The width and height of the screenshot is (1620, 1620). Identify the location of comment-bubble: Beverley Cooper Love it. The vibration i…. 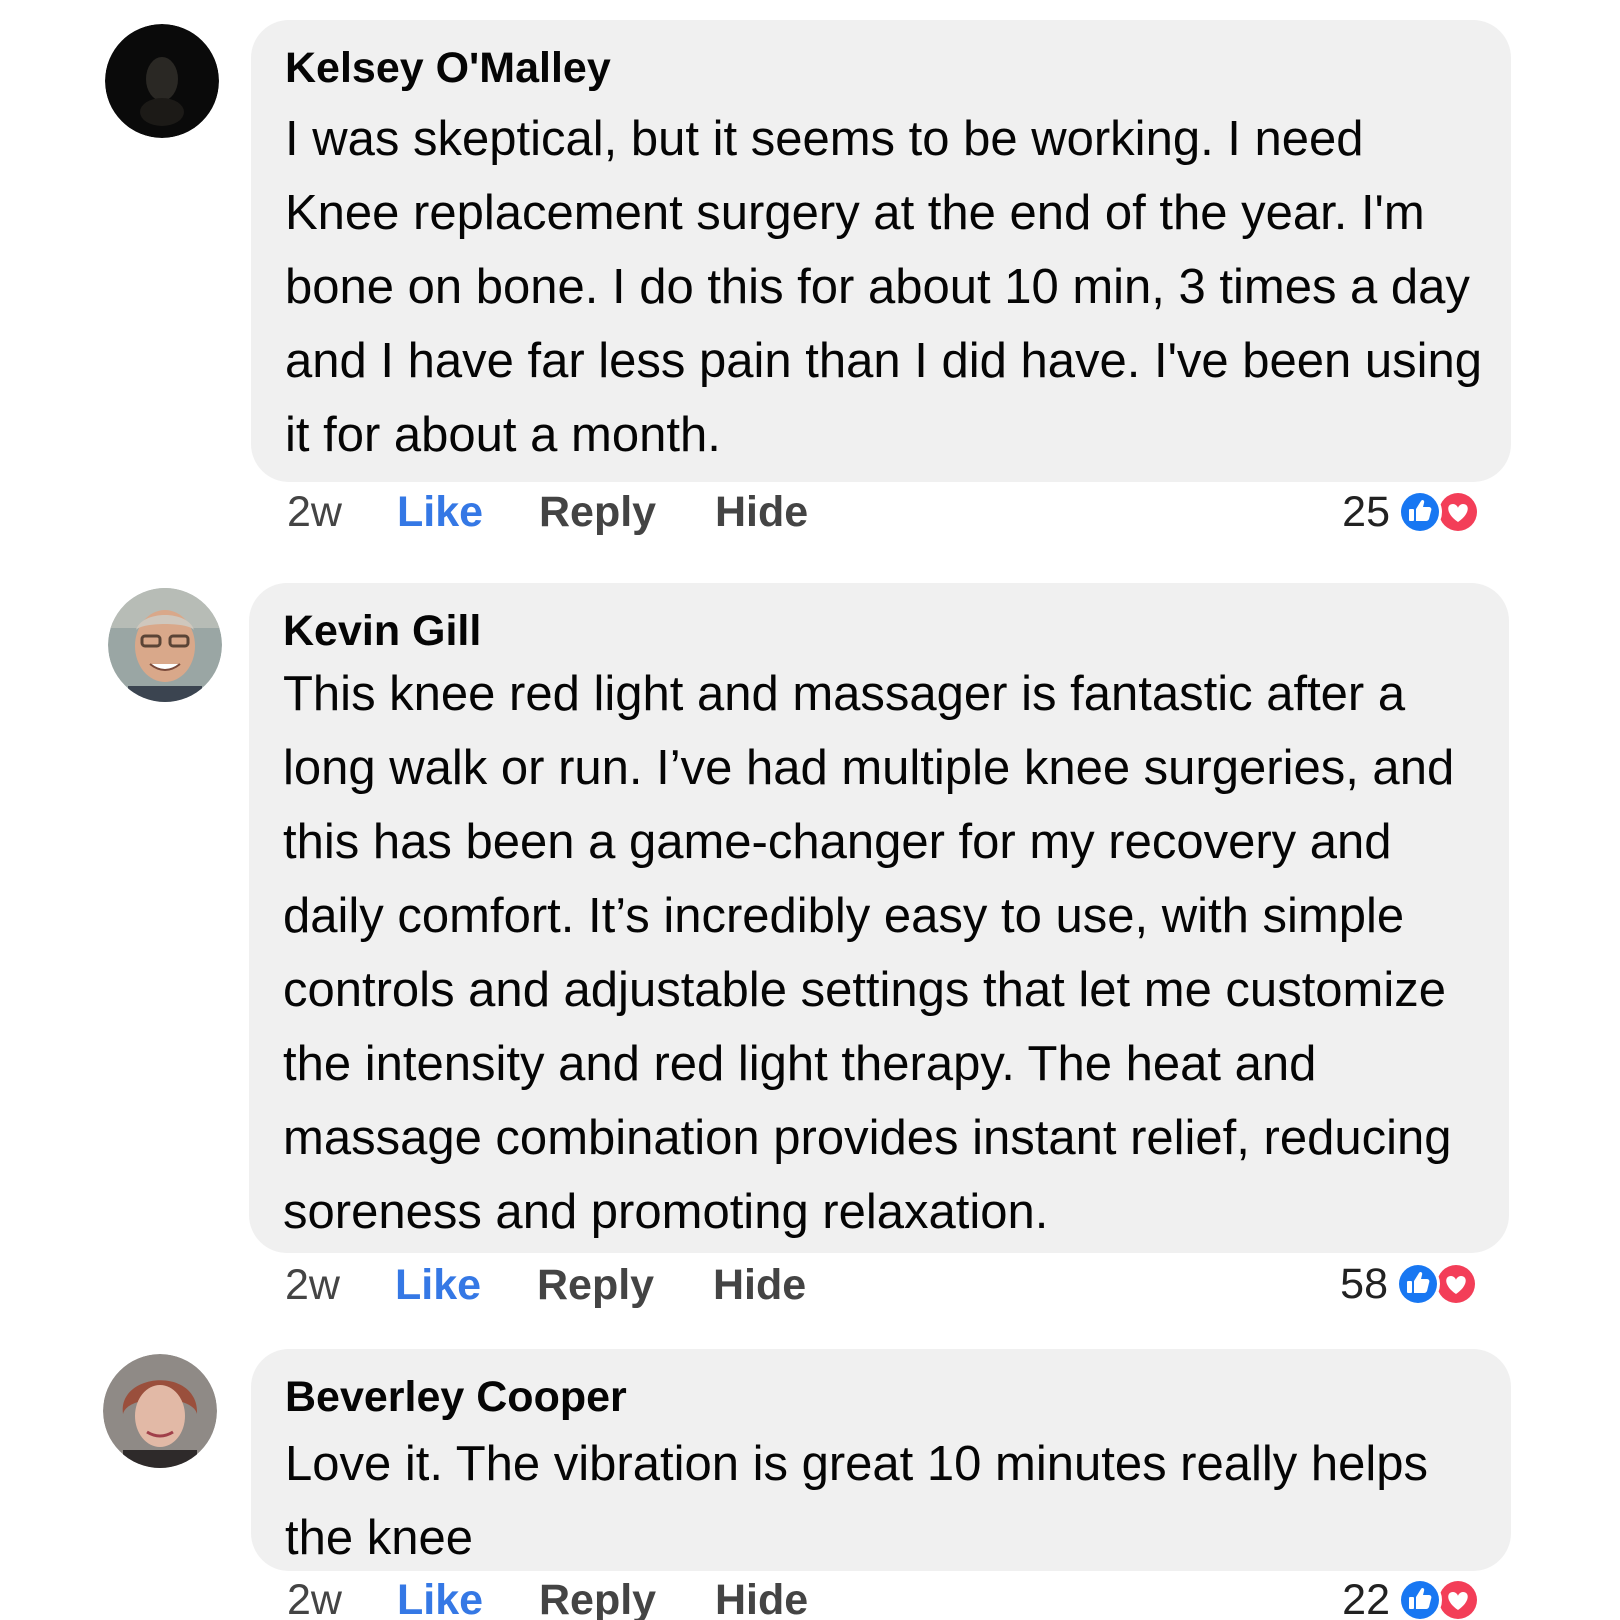
(881, 1460).